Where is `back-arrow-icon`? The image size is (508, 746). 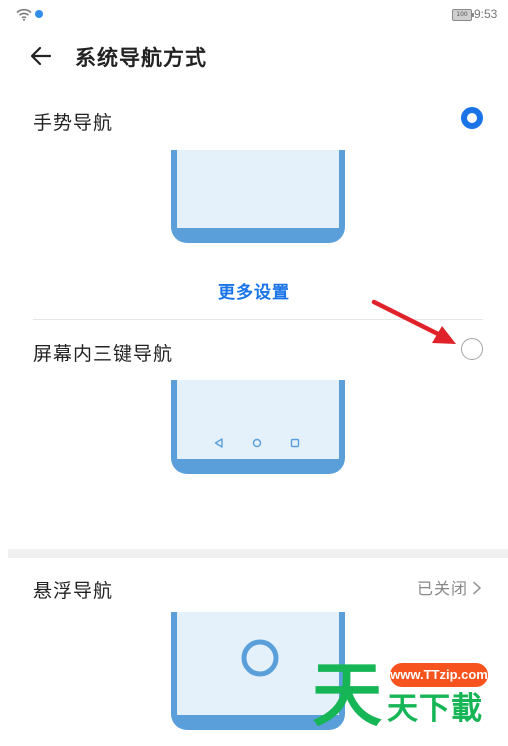 back-arrow-icon is located at coordinates (41, 56).